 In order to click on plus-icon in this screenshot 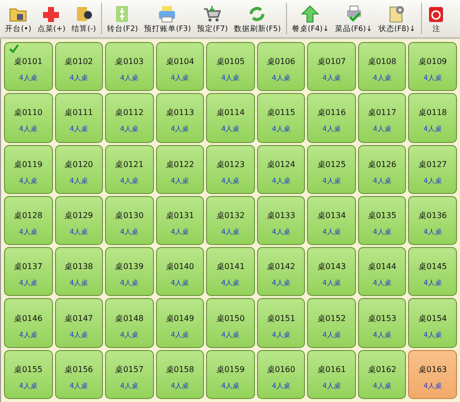, I will do `click(51, 14)`.